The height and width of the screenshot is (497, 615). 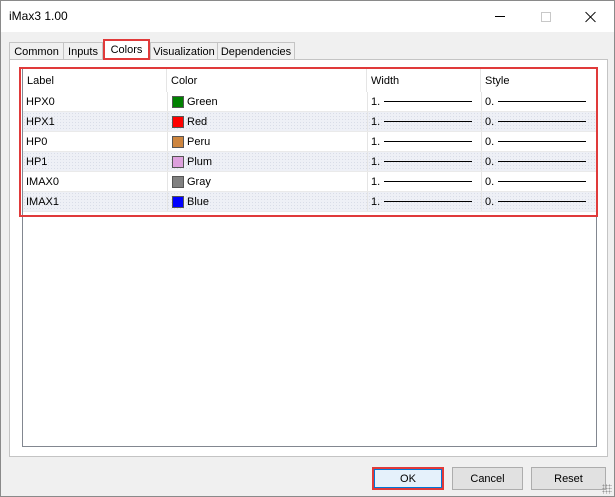 I want to click on ok-button-label: OK, so click(x=408, y=478).